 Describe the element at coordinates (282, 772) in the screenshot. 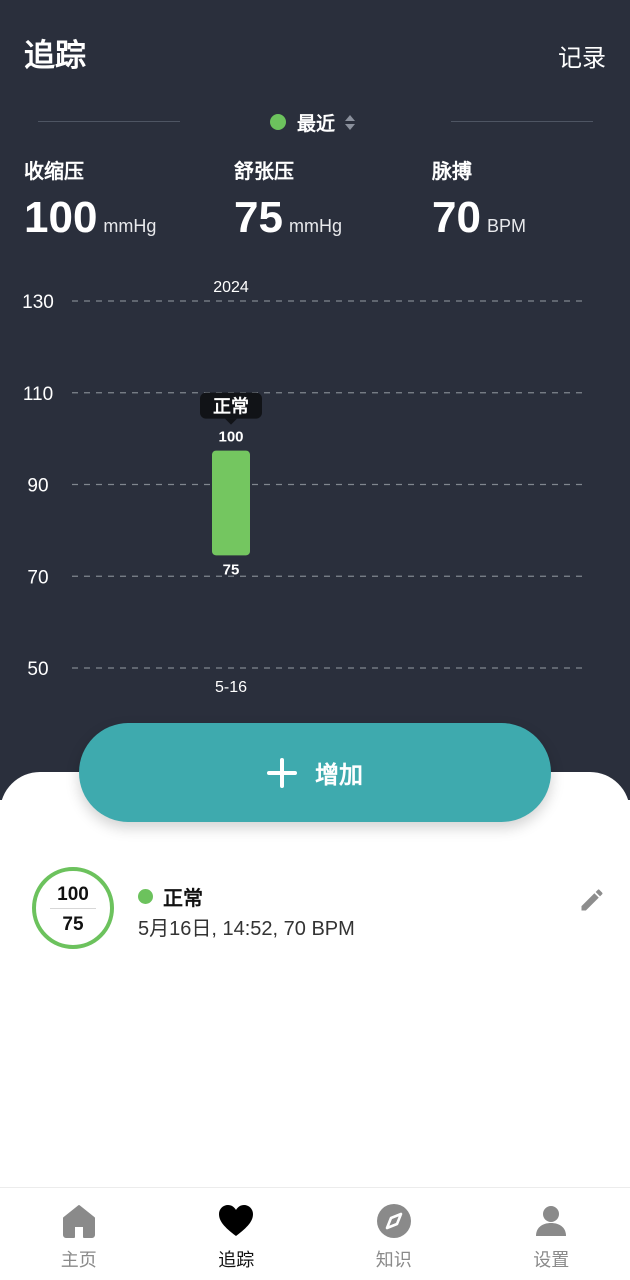

I see `plus-icon` at that location.